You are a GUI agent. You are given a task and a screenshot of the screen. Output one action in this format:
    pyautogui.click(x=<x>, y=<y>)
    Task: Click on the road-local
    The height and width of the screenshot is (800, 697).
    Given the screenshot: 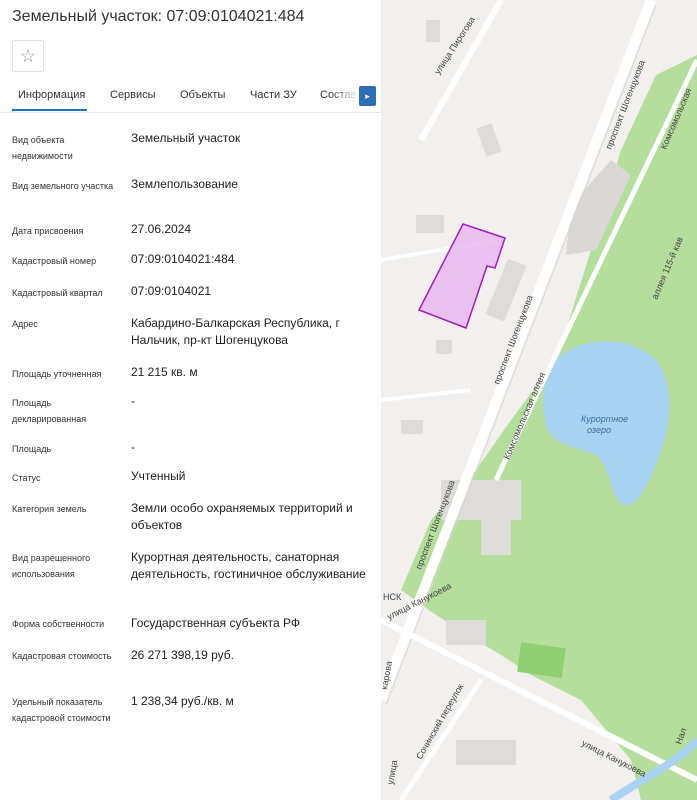 What is the action you would take?
    pyautogui.click(x=426, y=395)
    